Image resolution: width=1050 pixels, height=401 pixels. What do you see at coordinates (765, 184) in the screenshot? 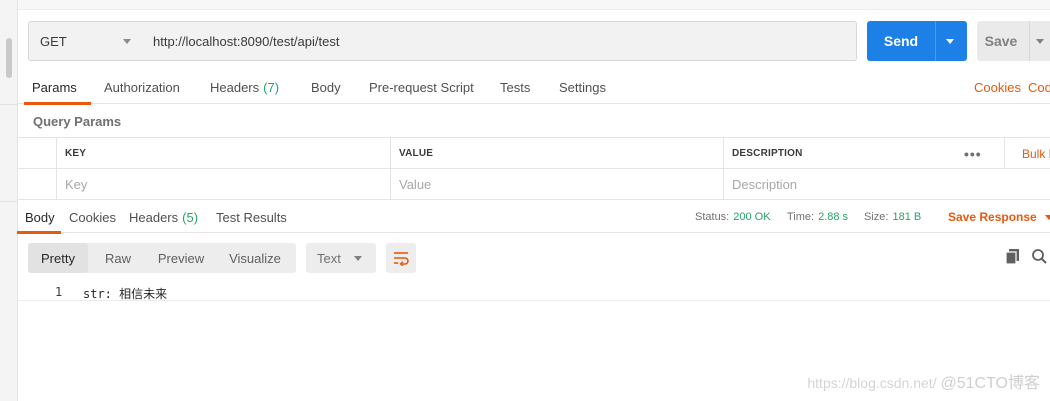
I see `placeholder: Description` at bounding box center [765, 184].